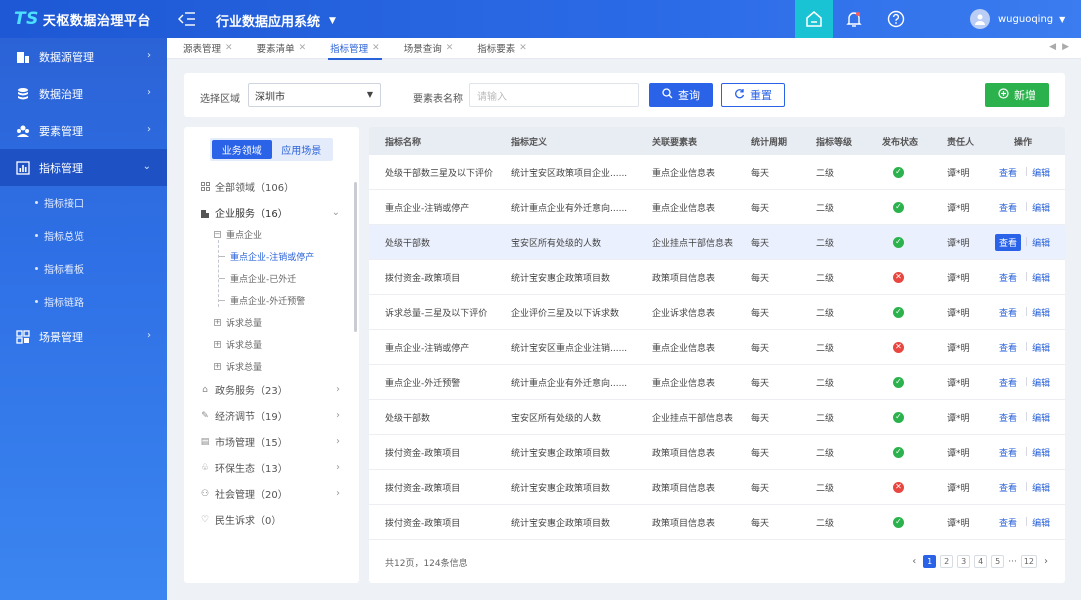 This screenshot has width=1081, height=600. I want to click on tree-node-key-enterprise: − 重点企业, so click(238, 234).